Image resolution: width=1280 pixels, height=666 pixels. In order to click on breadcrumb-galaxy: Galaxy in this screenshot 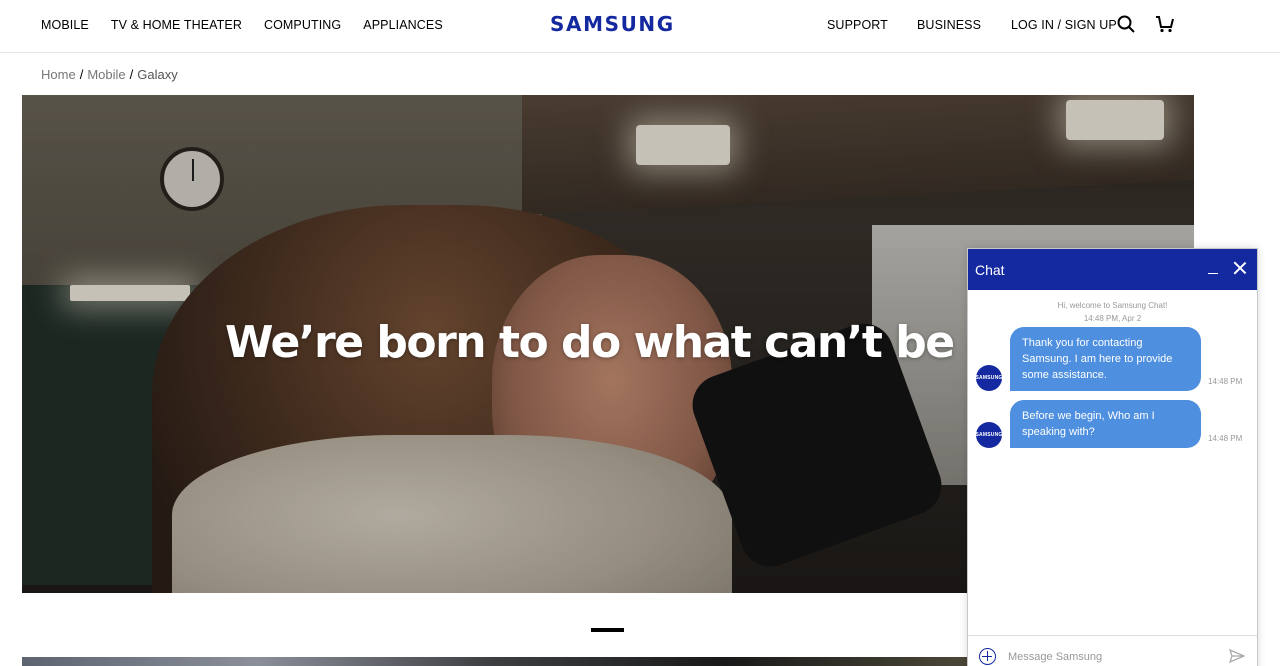, I will do `click(157, 74)`.